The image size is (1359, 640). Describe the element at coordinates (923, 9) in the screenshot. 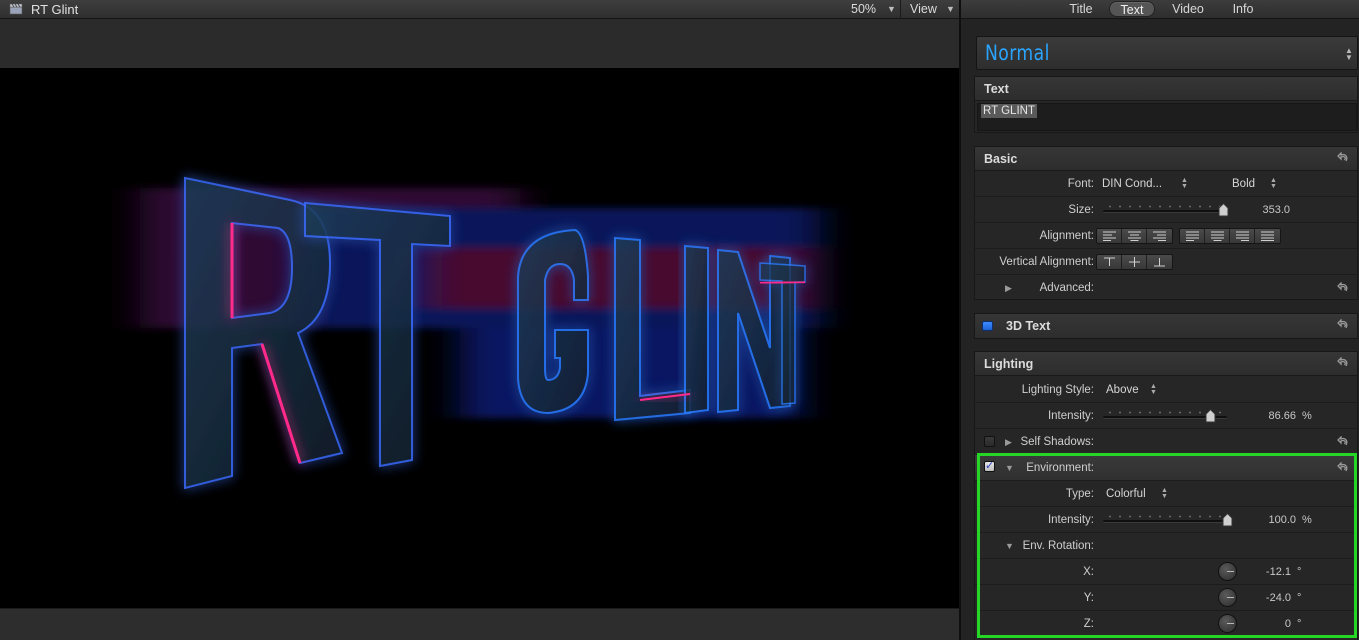

I see `view-menu: View` at that location.